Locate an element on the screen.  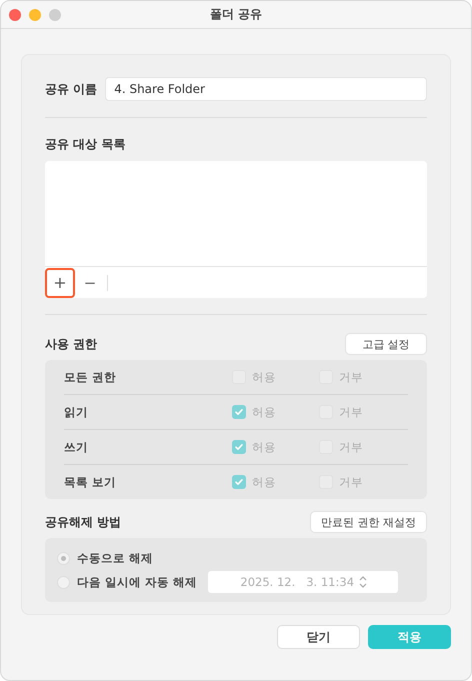
section-title: 공유해제 방법 is located at coordinates (83, 522).